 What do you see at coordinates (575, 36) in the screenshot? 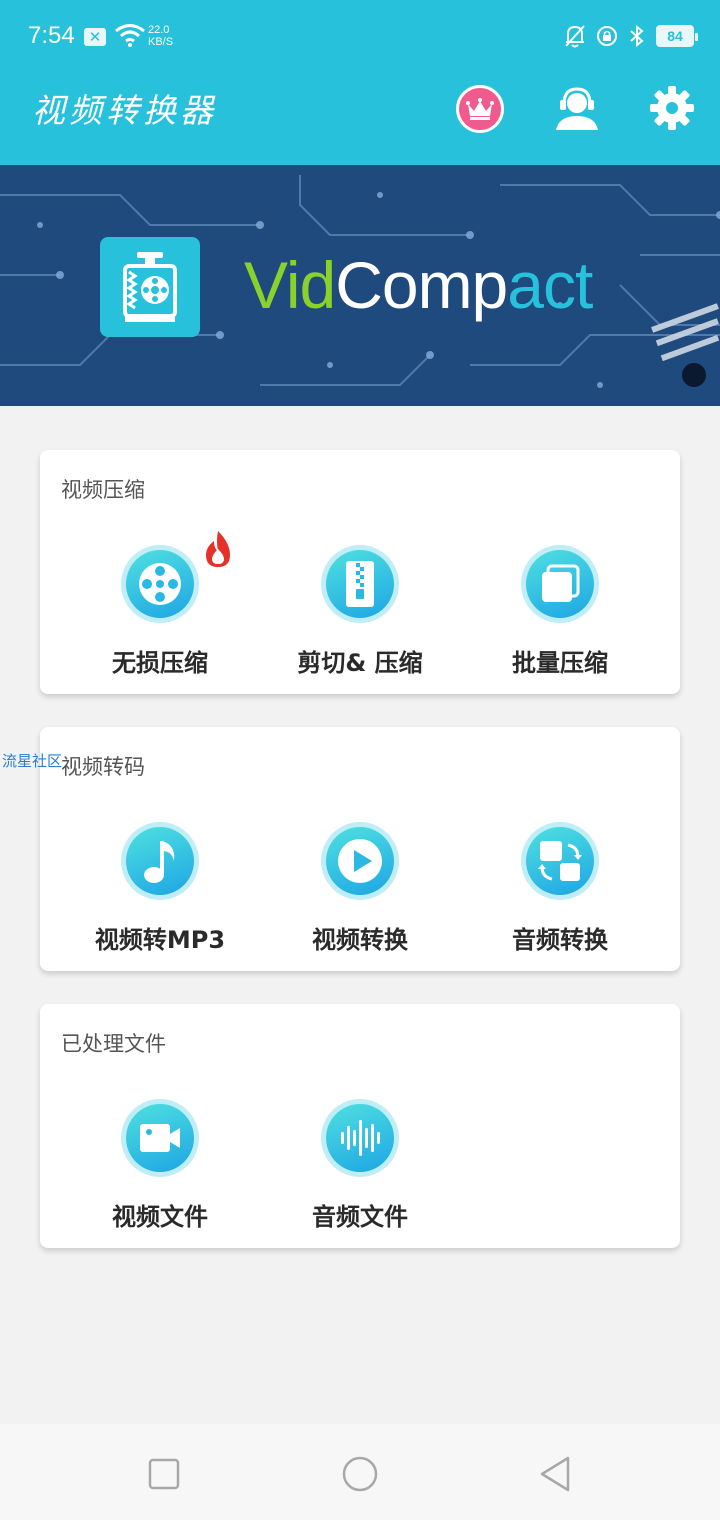
I see `bell-muted-icon` at bounding box center [575, 36].